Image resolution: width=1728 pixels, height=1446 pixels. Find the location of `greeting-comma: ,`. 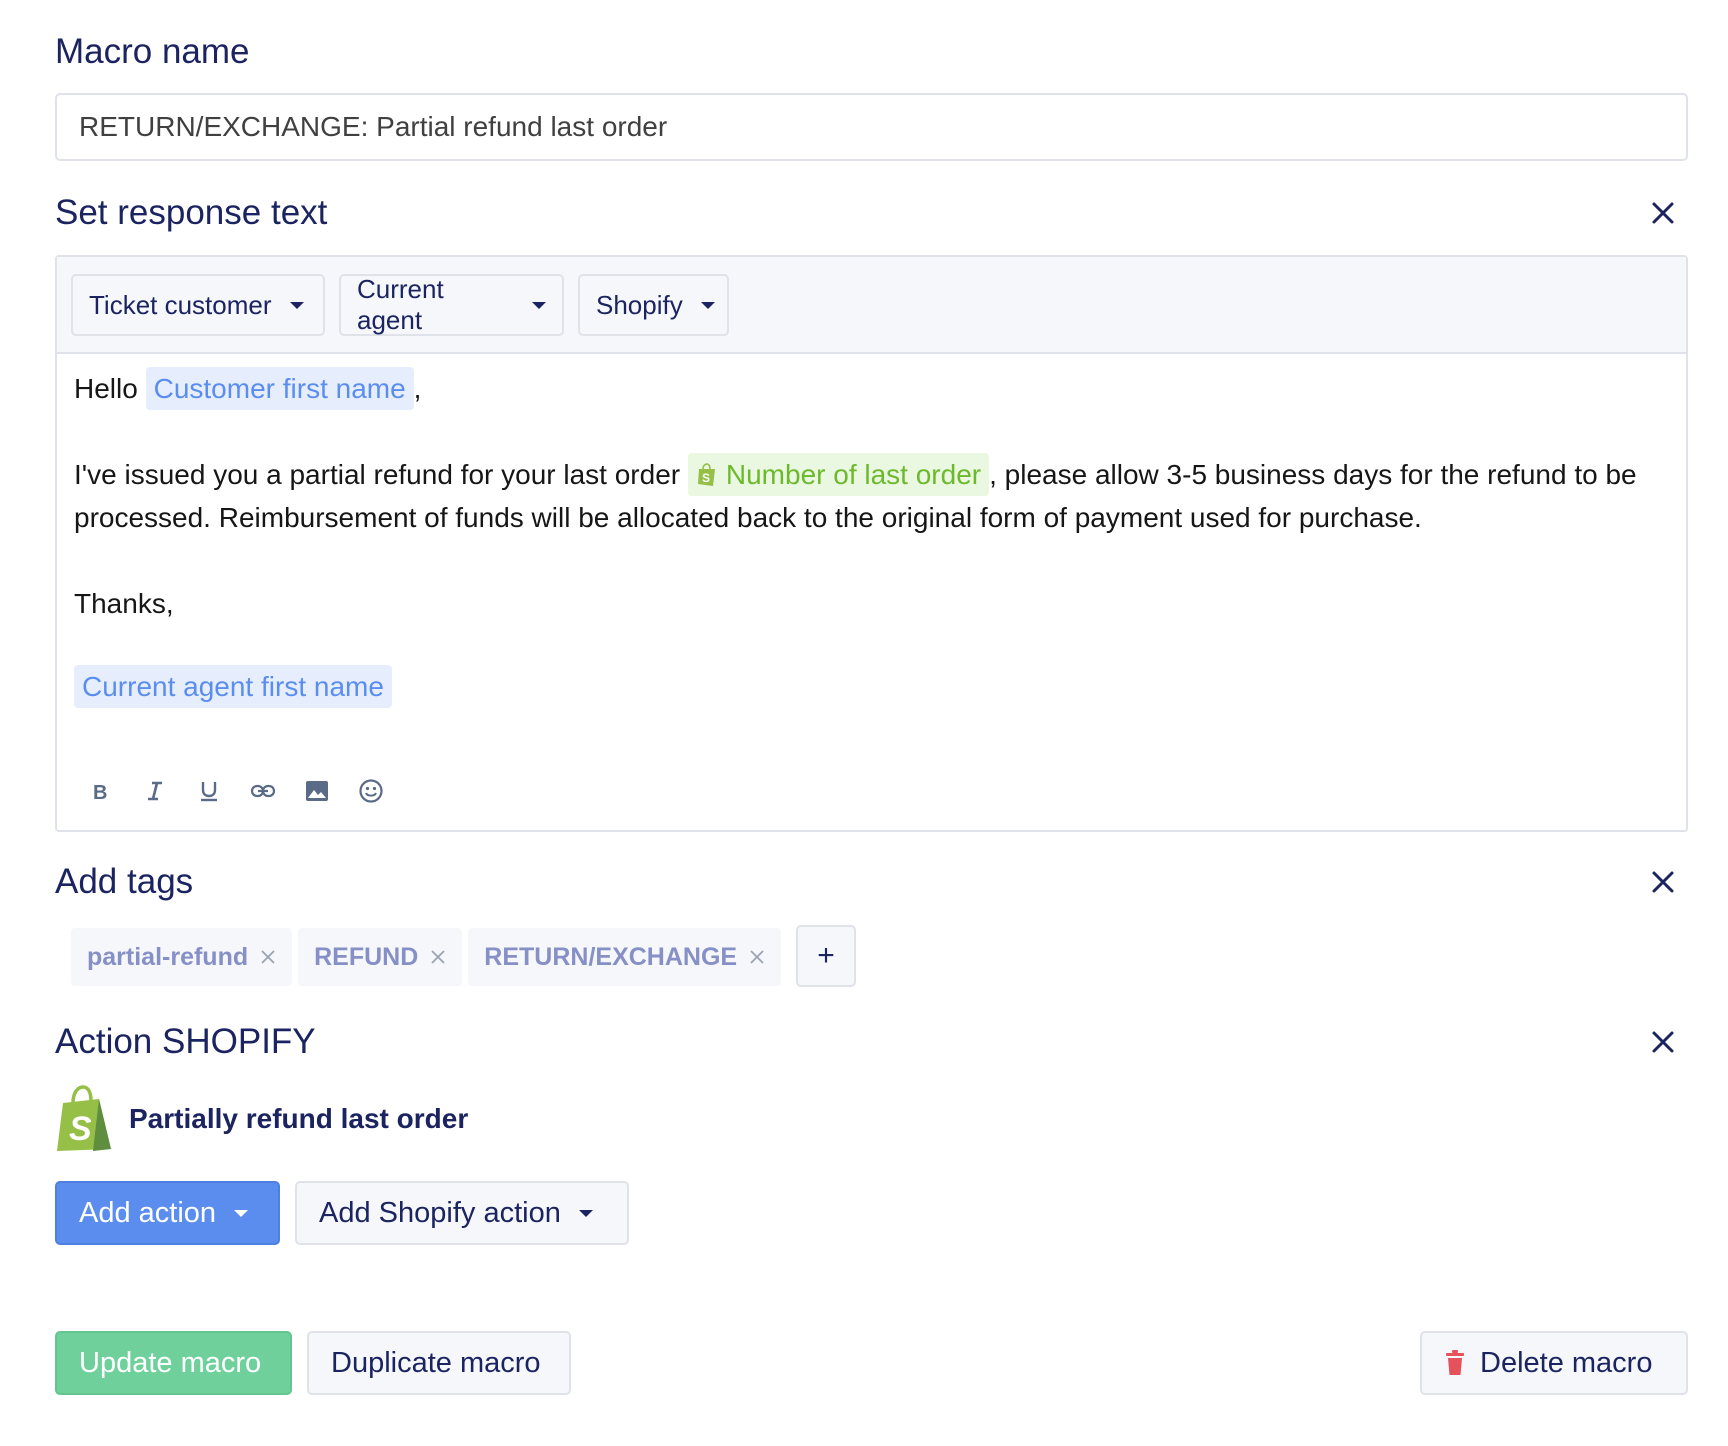

greeting-comma: , is located at coordinates (417, 388).